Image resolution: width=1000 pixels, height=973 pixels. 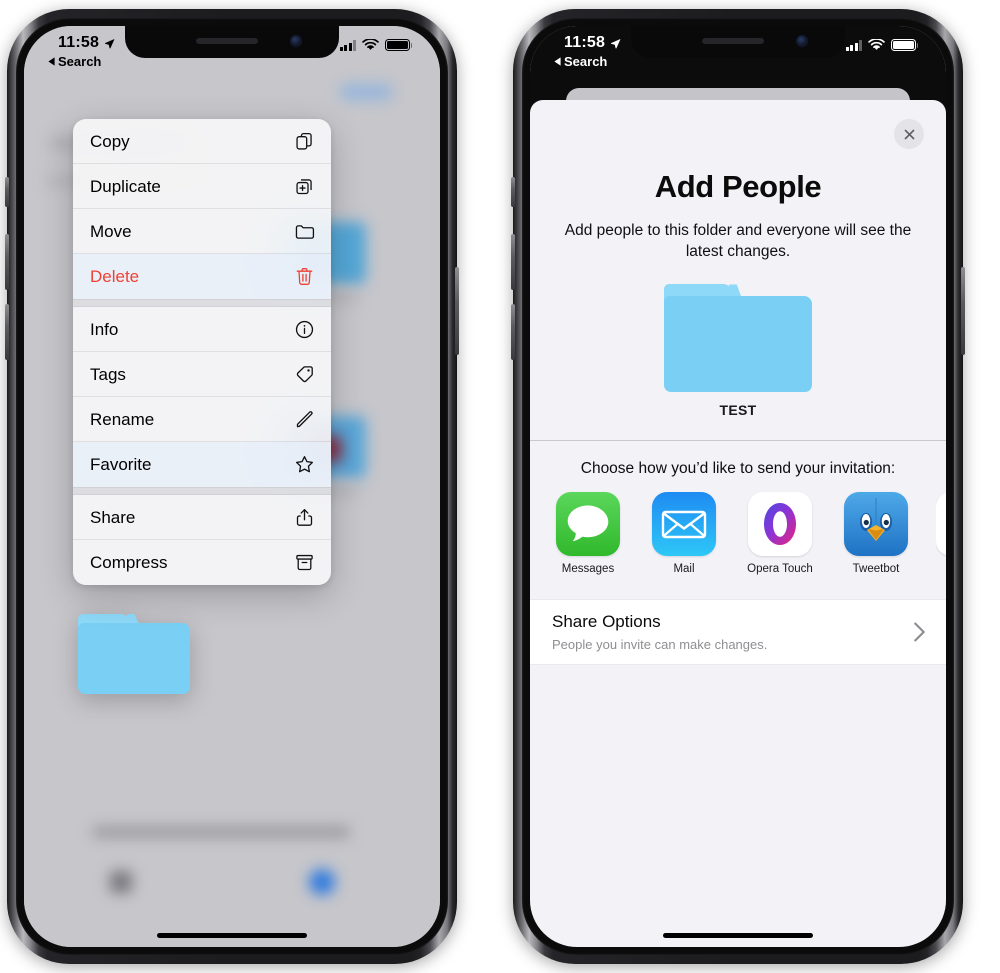 I want to click on selected-folder-icon, so click(x=134, y=654).